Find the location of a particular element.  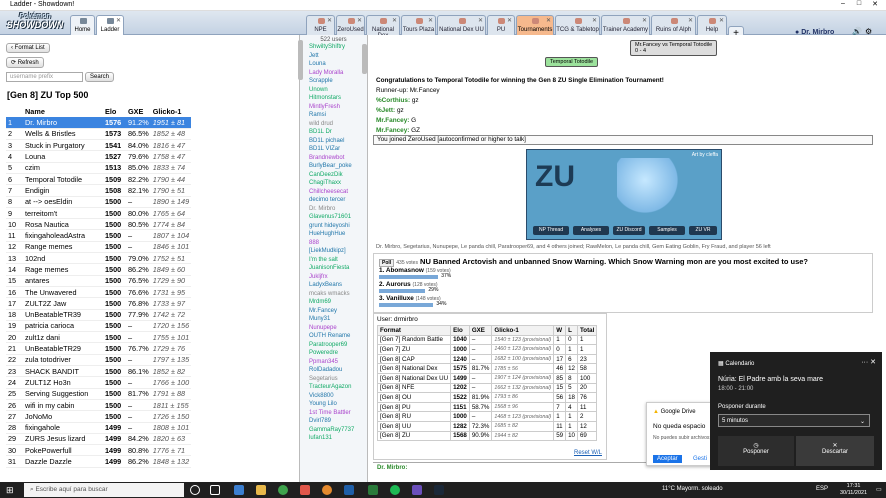

user-item: Brandnewbot is located at coordinates (333, 158).